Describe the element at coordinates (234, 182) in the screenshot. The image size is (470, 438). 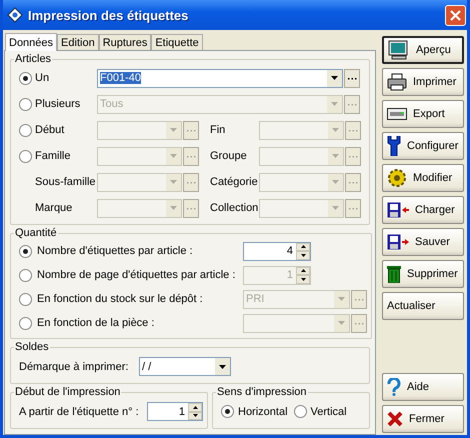
I see `field-label: Catégorie` at that location.